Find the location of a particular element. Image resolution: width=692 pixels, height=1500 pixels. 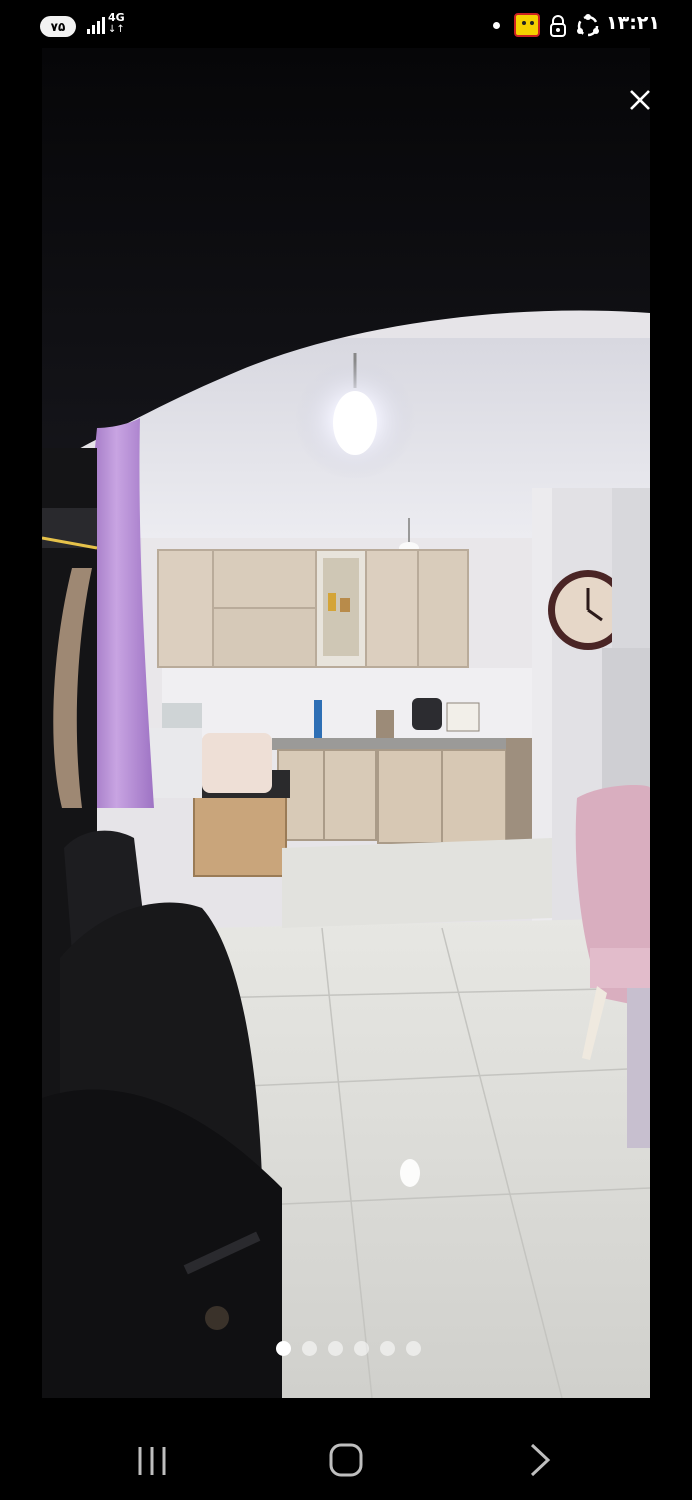

recents-icon is located at coordinates (152, 1461).